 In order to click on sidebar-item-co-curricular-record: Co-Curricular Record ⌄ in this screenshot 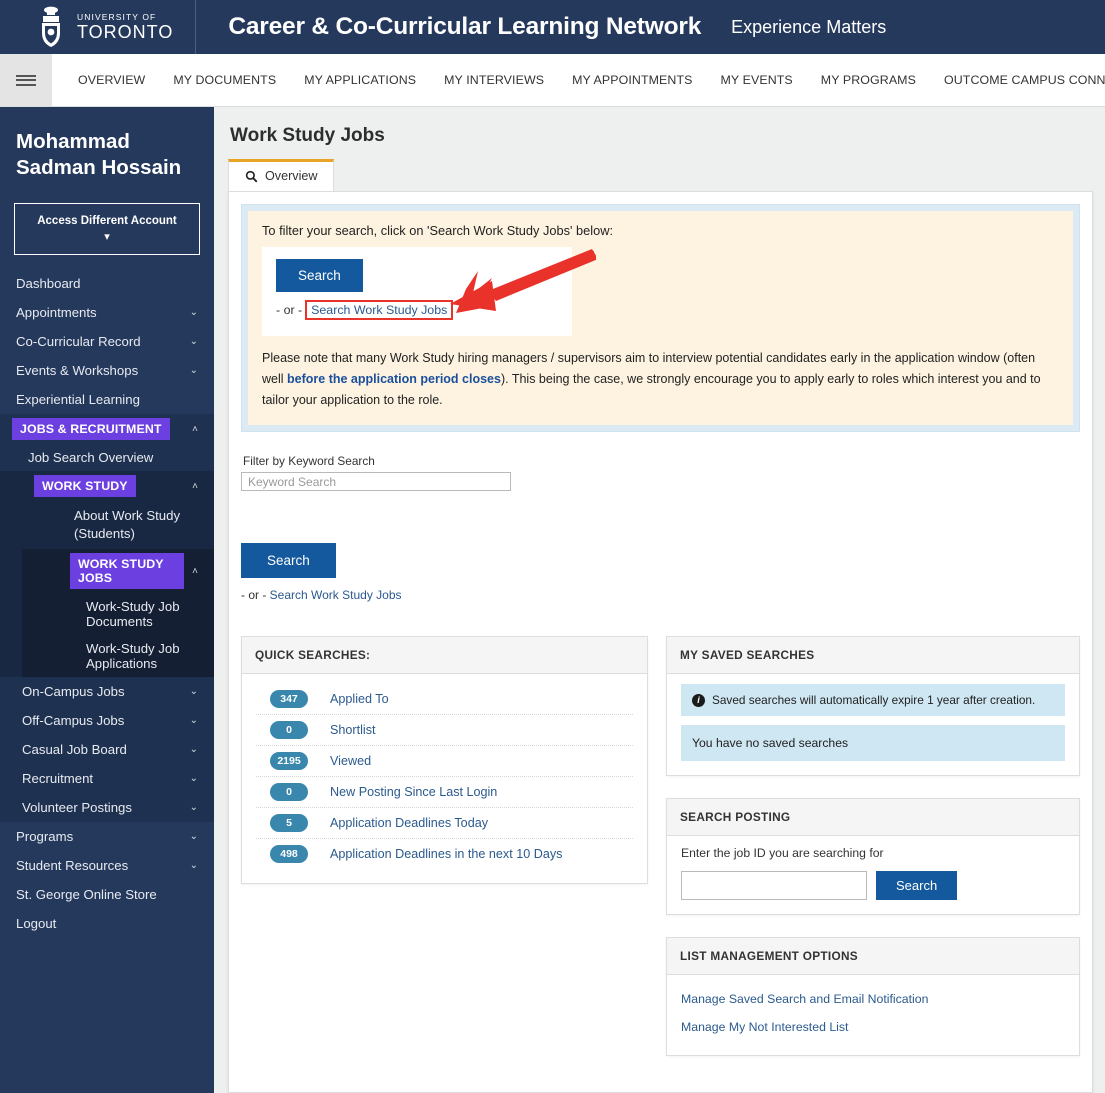, I will do `click(107, 341)`.